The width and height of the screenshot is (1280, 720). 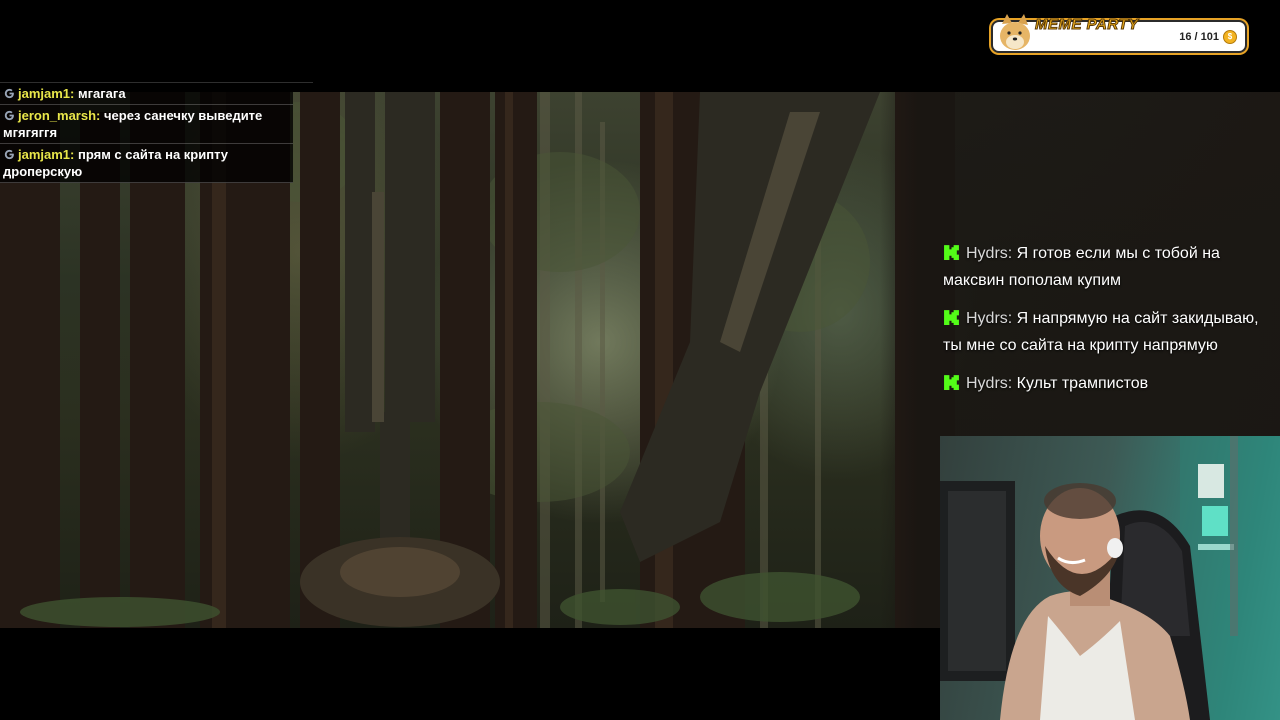 I want to click on chat-message: Hydrs: Культ трампистов, so click(x=1108, y=384).